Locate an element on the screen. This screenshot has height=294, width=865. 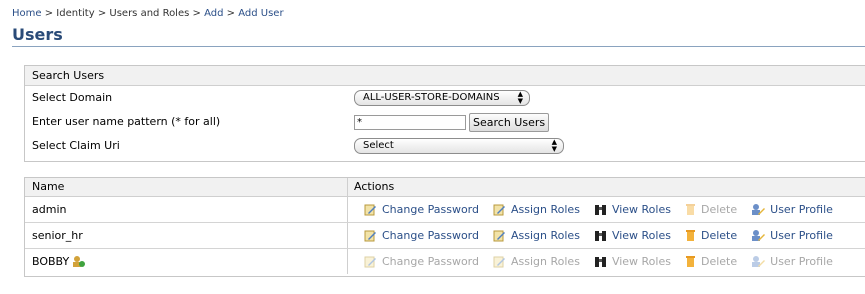
user-name: senior_hr is located at coordinates (57, 235).